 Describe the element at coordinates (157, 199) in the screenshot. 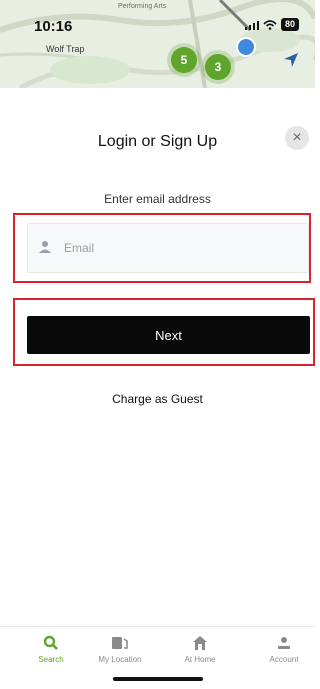

I see `email-field-label: Enter email address` at that location.